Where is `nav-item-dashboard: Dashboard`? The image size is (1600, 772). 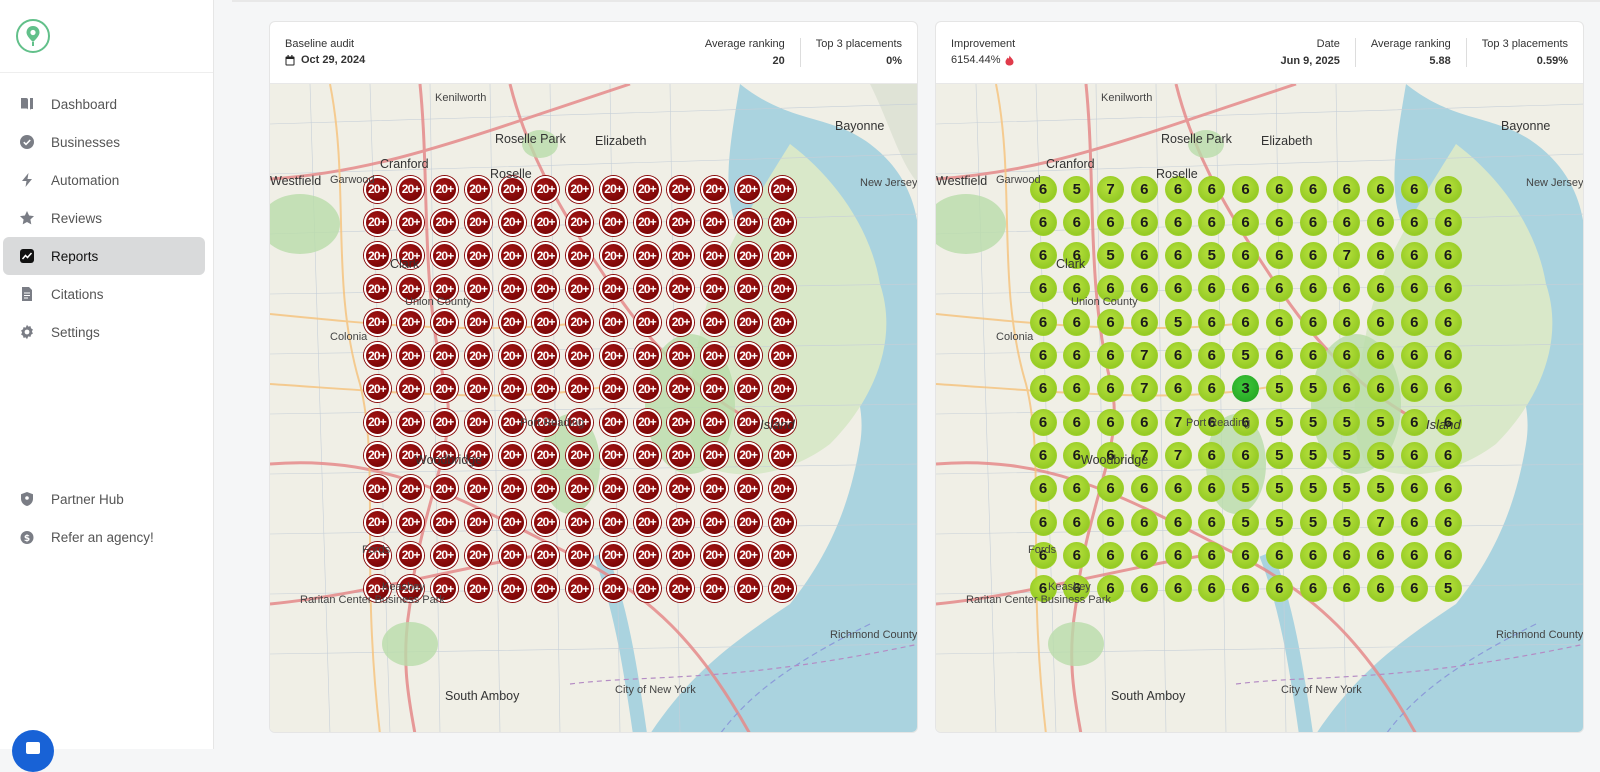
nav-item-dashboard: Dashboard is located at coordinates (104, 104).